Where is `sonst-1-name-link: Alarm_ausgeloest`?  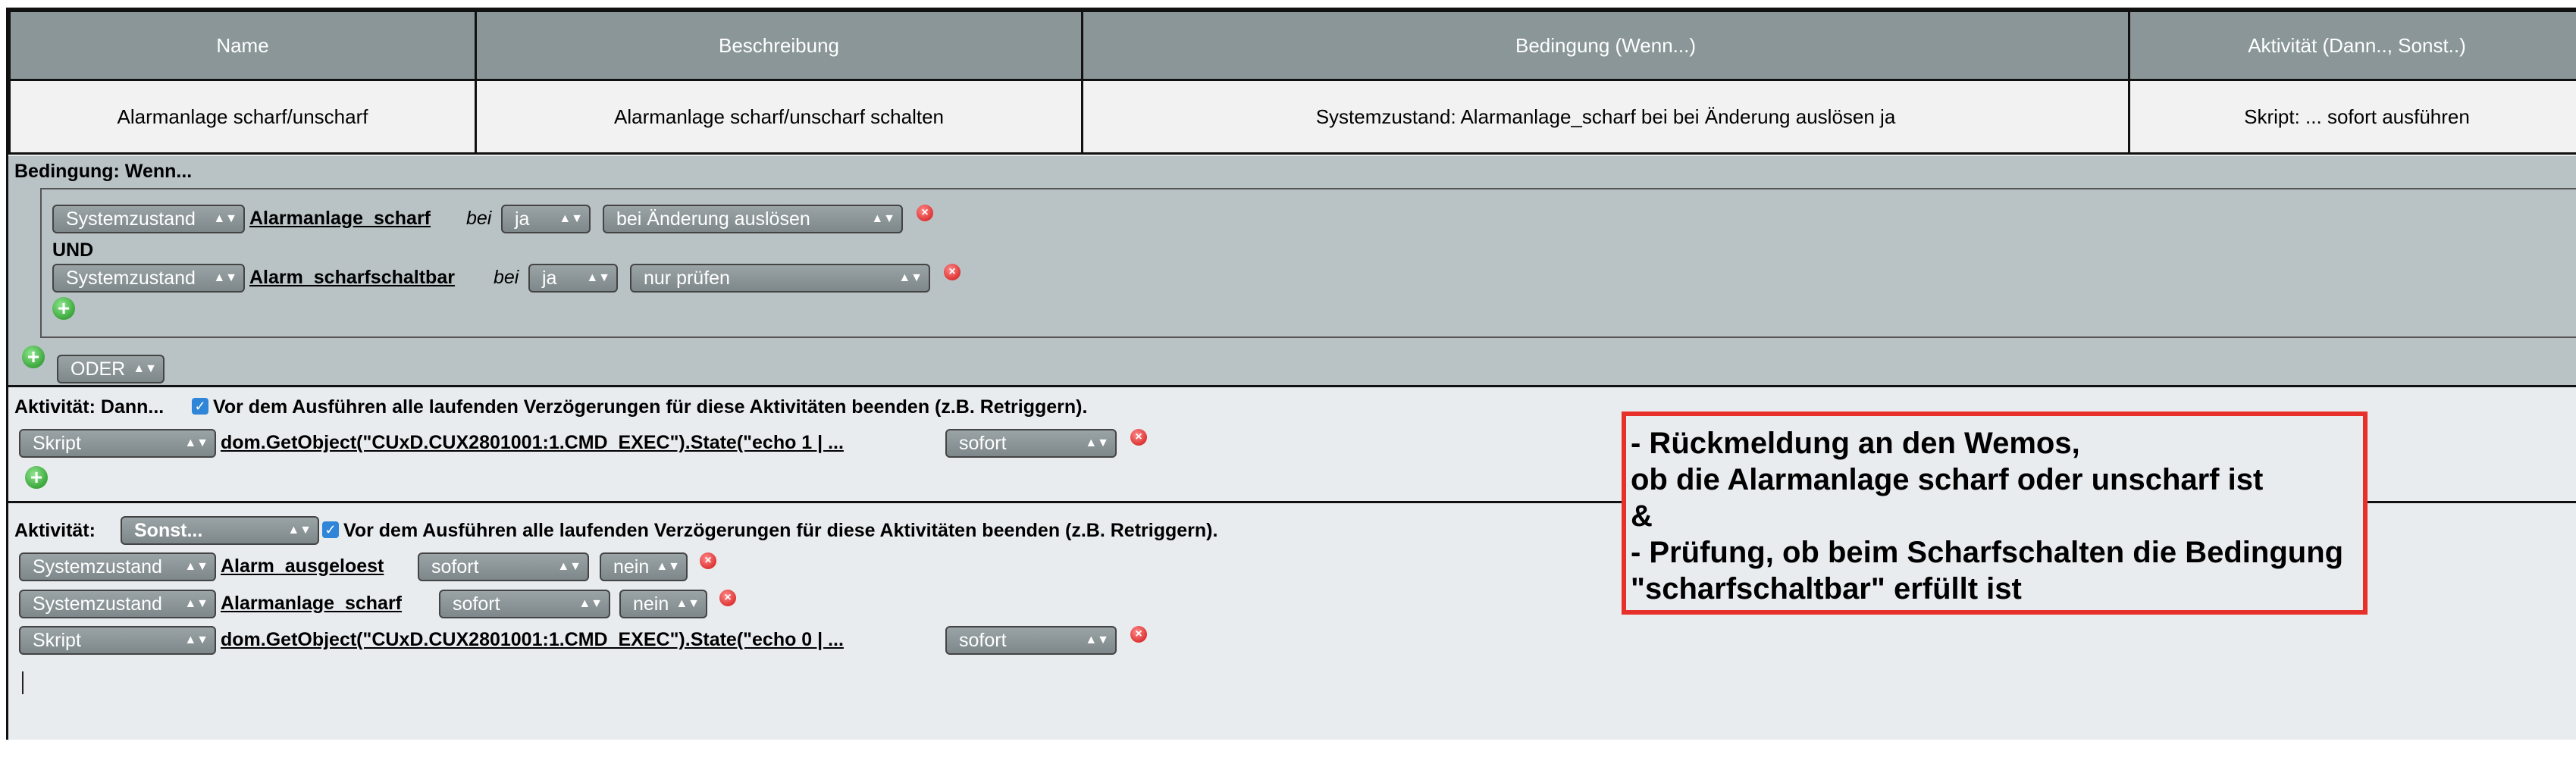
sonst-1-name-link: Alarm_ausgeloest is located at coordinates (302, 566).